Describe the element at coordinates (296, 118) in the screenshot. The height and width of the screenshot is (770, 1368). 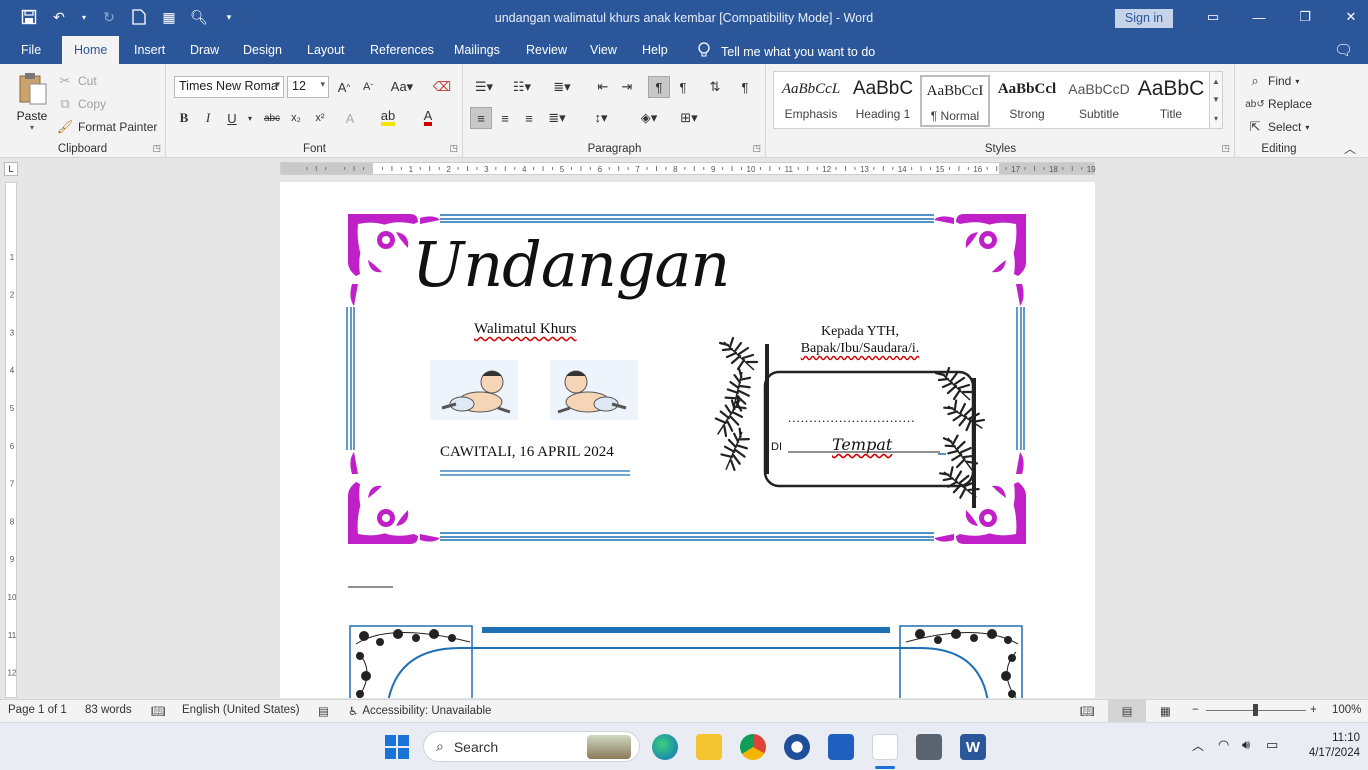
I see `subscript-icon: x₂` at that location.